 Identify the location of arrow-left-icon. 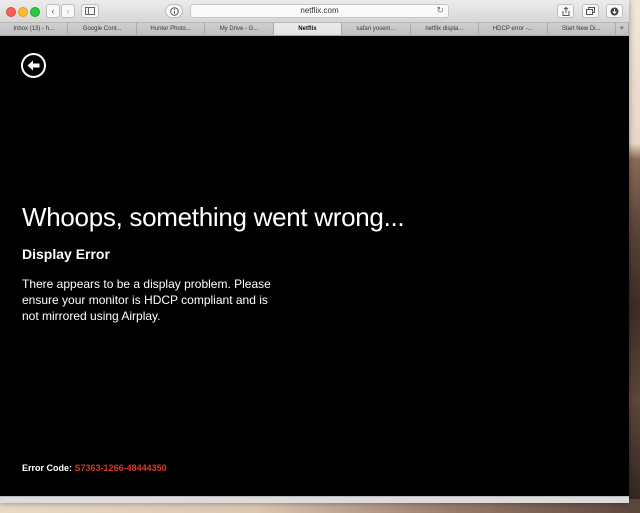
(33, 65).